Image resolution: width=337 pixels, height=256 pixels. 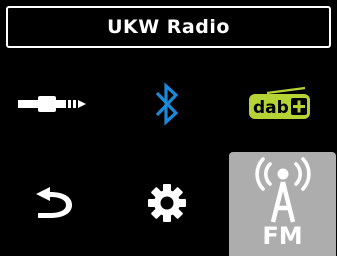 I want to click on aux-jack-icon, so click(x=52, y=104).